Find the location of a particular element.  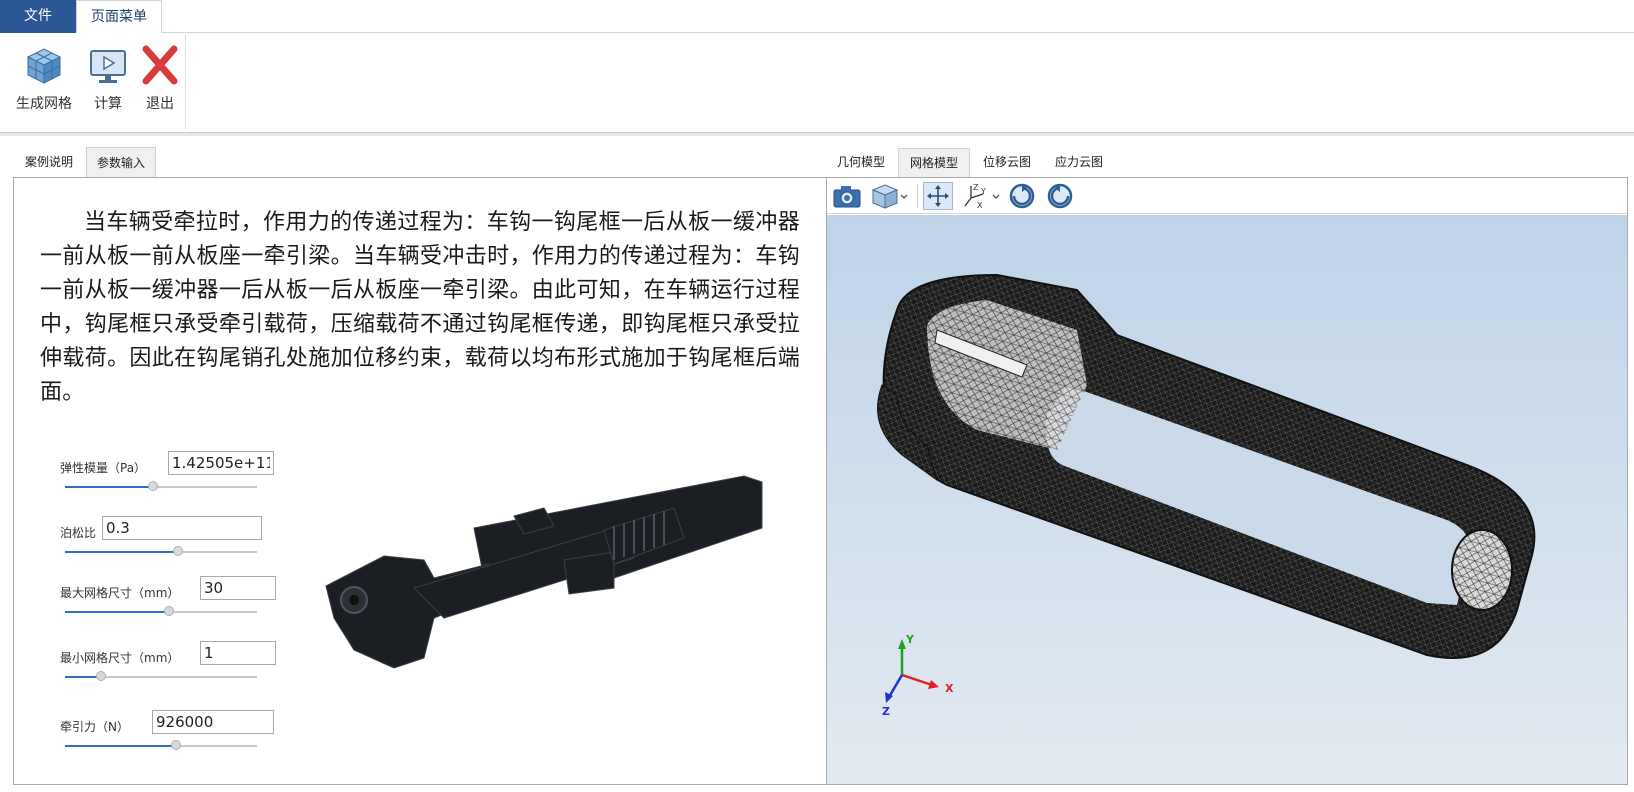

tab-displacement-contour: 位移云图 is located at coordinates (1007, 162).